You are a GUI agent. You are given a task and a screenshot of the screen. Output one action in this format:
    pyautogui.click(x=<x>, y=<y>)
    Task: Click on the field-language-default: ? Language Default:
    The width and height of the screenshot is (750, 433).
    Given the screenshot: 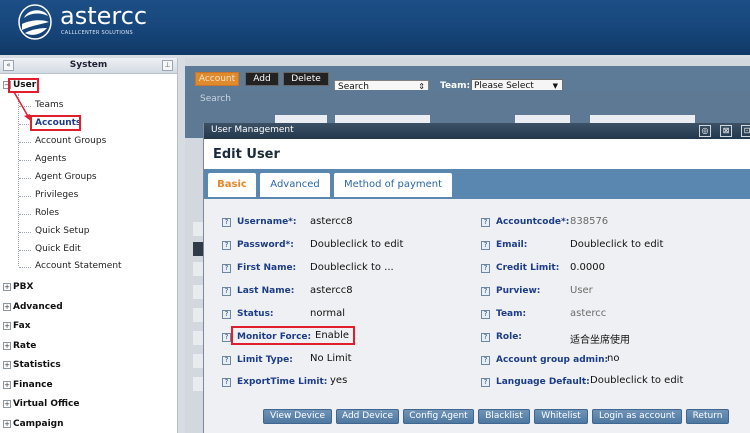 What is the action you would take?
    pyautogui.click(x=535, y=382)
    